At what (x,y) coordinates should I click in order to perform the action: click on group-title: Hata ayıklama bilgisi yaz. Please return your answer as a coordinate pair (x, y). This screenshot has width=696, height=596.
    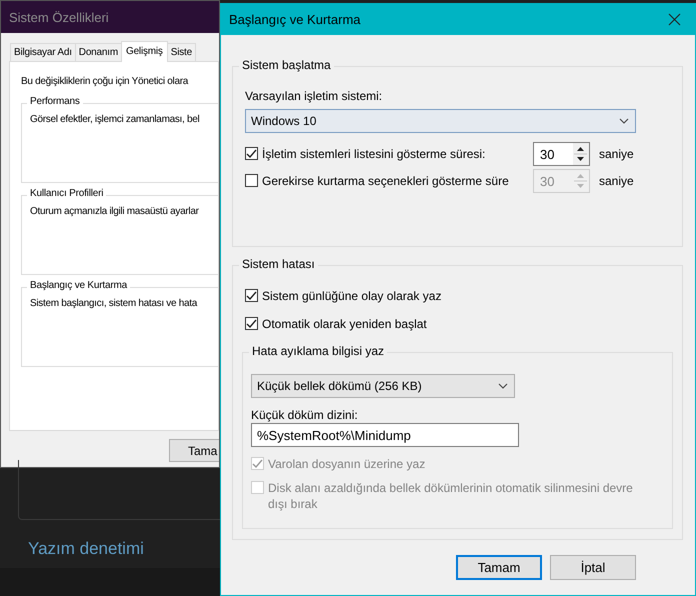
    Looking at the image, I should click on (318, 351).